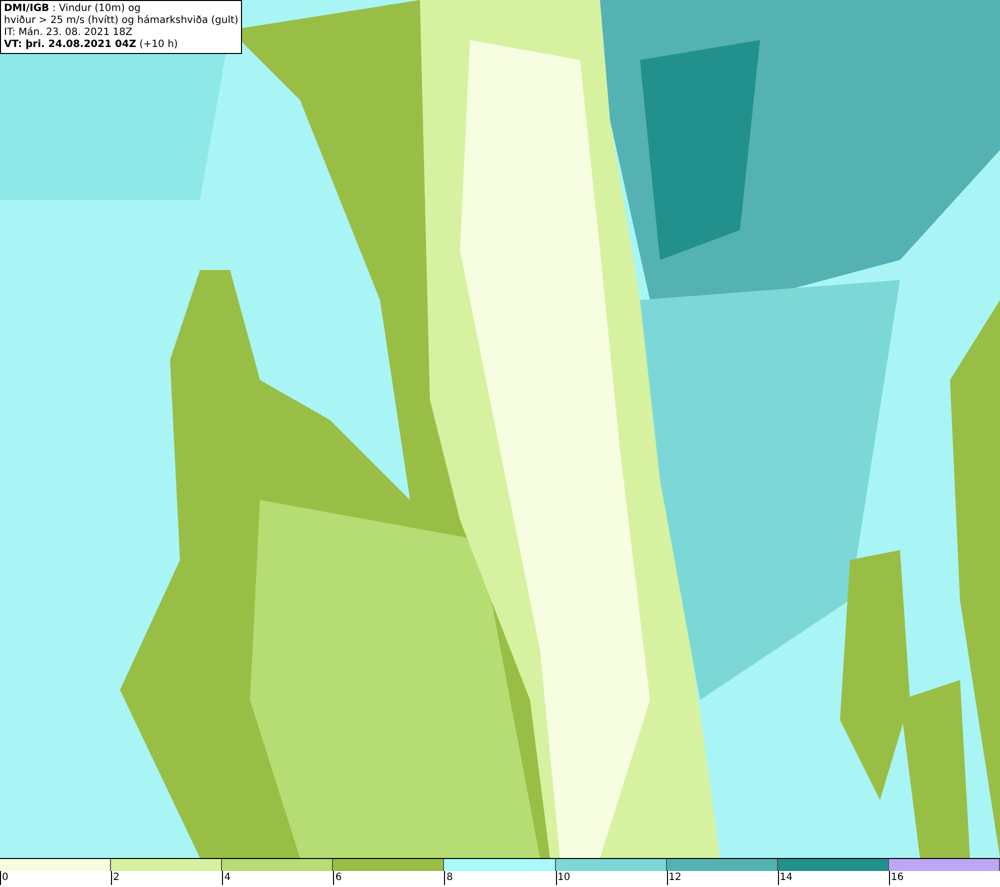 Image resolution: width=1000 pixels, height=887 pixels. Describe the element at coordinates (4, 878) in the screenshot. I see `legend-label: 0` at that location.